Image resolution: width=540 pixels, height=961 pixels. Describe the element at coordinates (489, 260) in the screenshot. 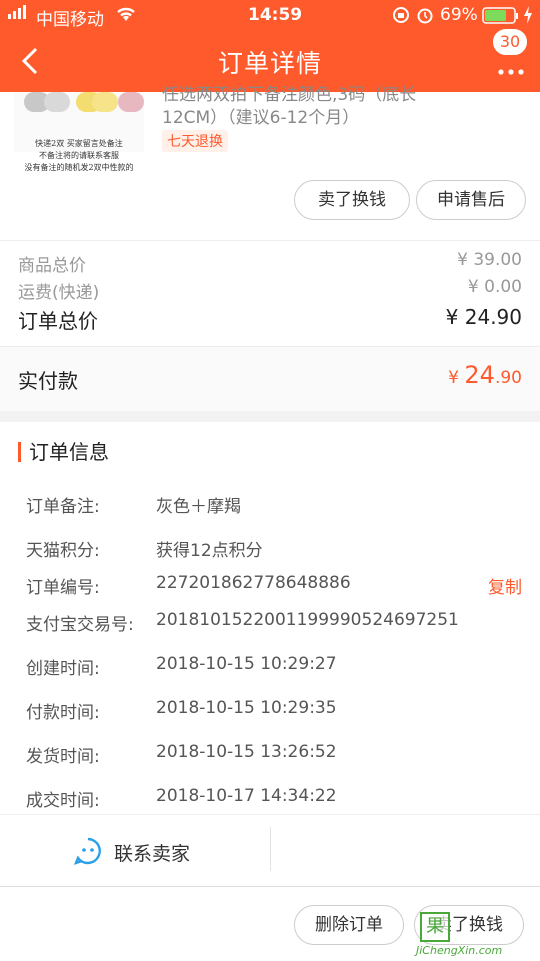

I see `goods-total-value: ¥ 39.00` at that location.